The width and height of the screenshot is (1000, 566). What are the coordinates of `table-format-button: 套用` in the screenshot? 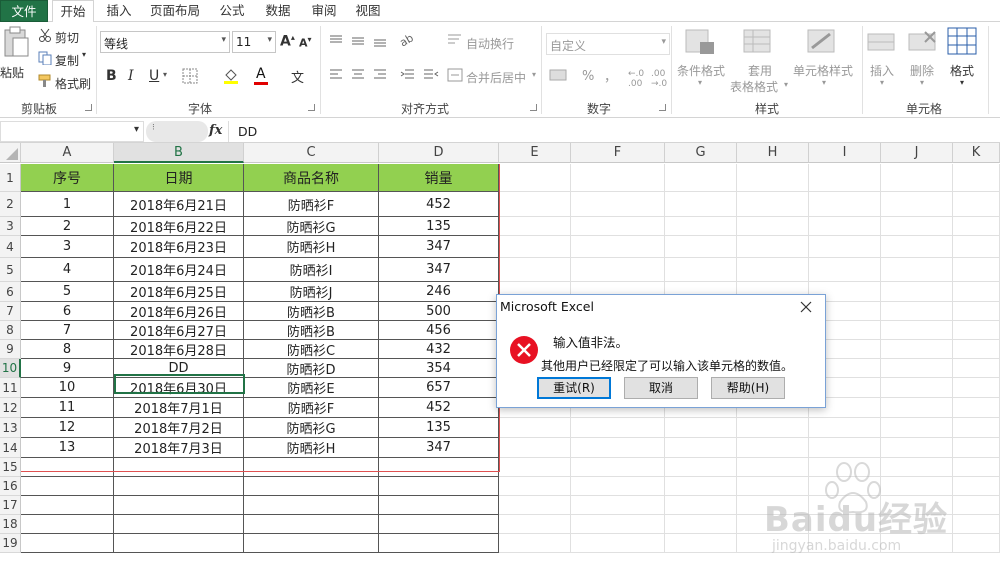 It's located at (760, 70).